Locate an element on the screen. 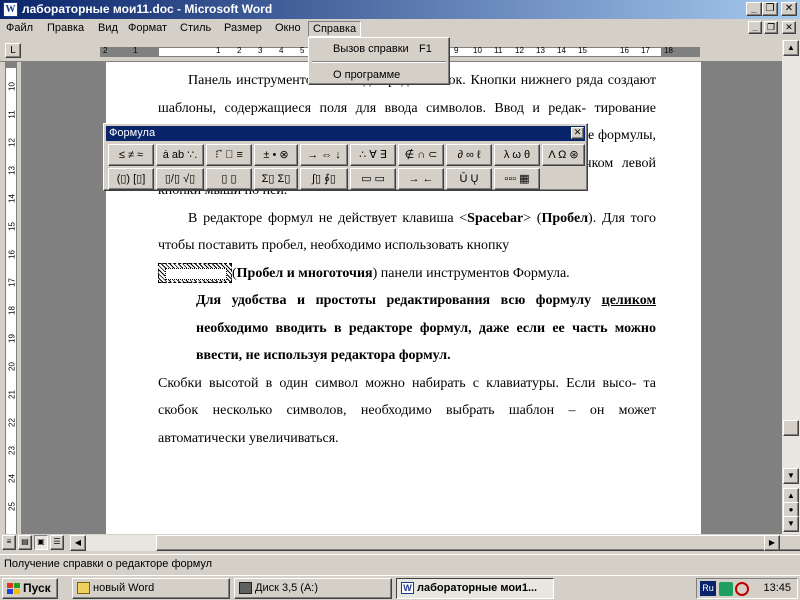  vertical-scrollbar: ▲ ▼ ▲ ● ▼ is located at coordinates (791, 287).